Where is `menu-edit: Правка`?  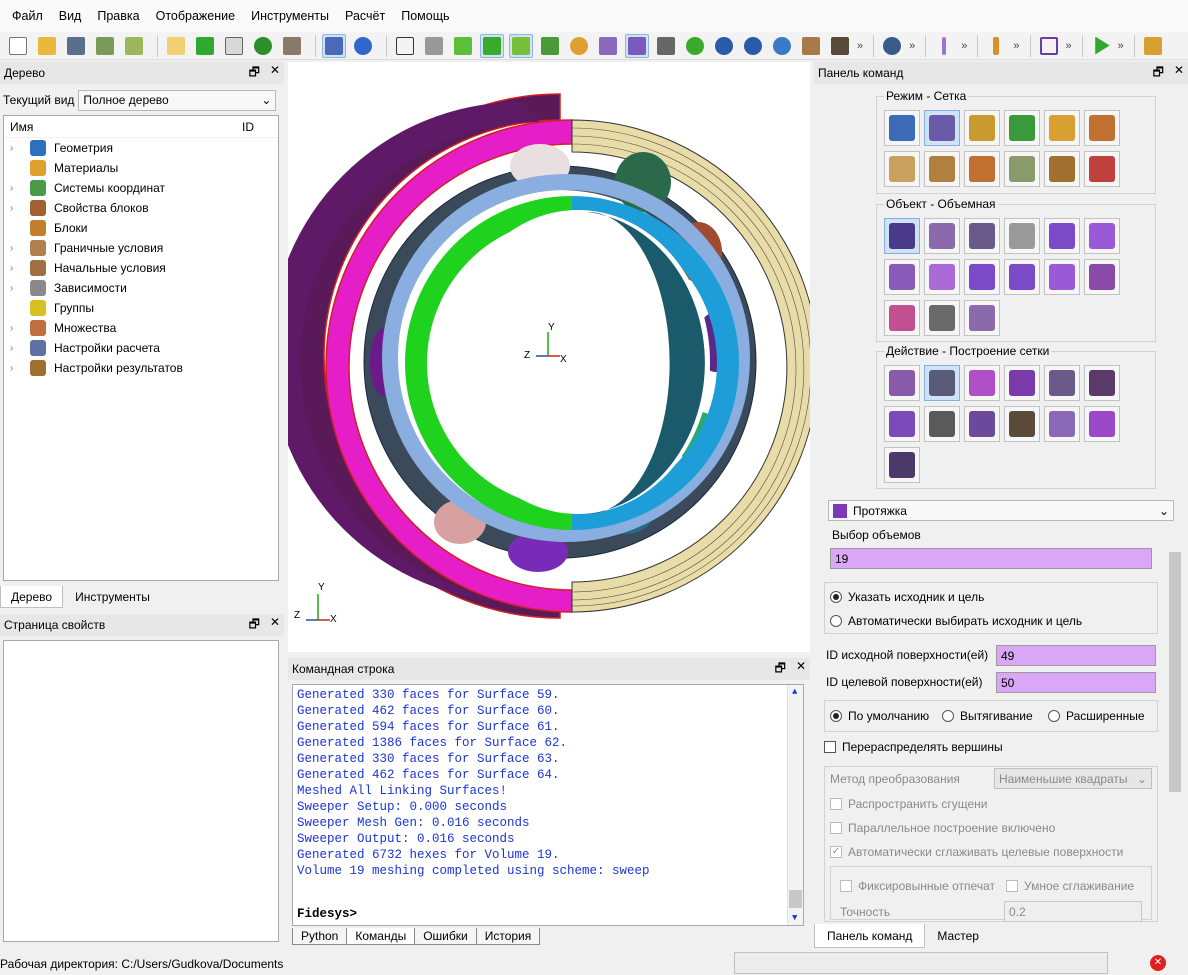
menu-edit: Правка is located at coordinates (118, 16).